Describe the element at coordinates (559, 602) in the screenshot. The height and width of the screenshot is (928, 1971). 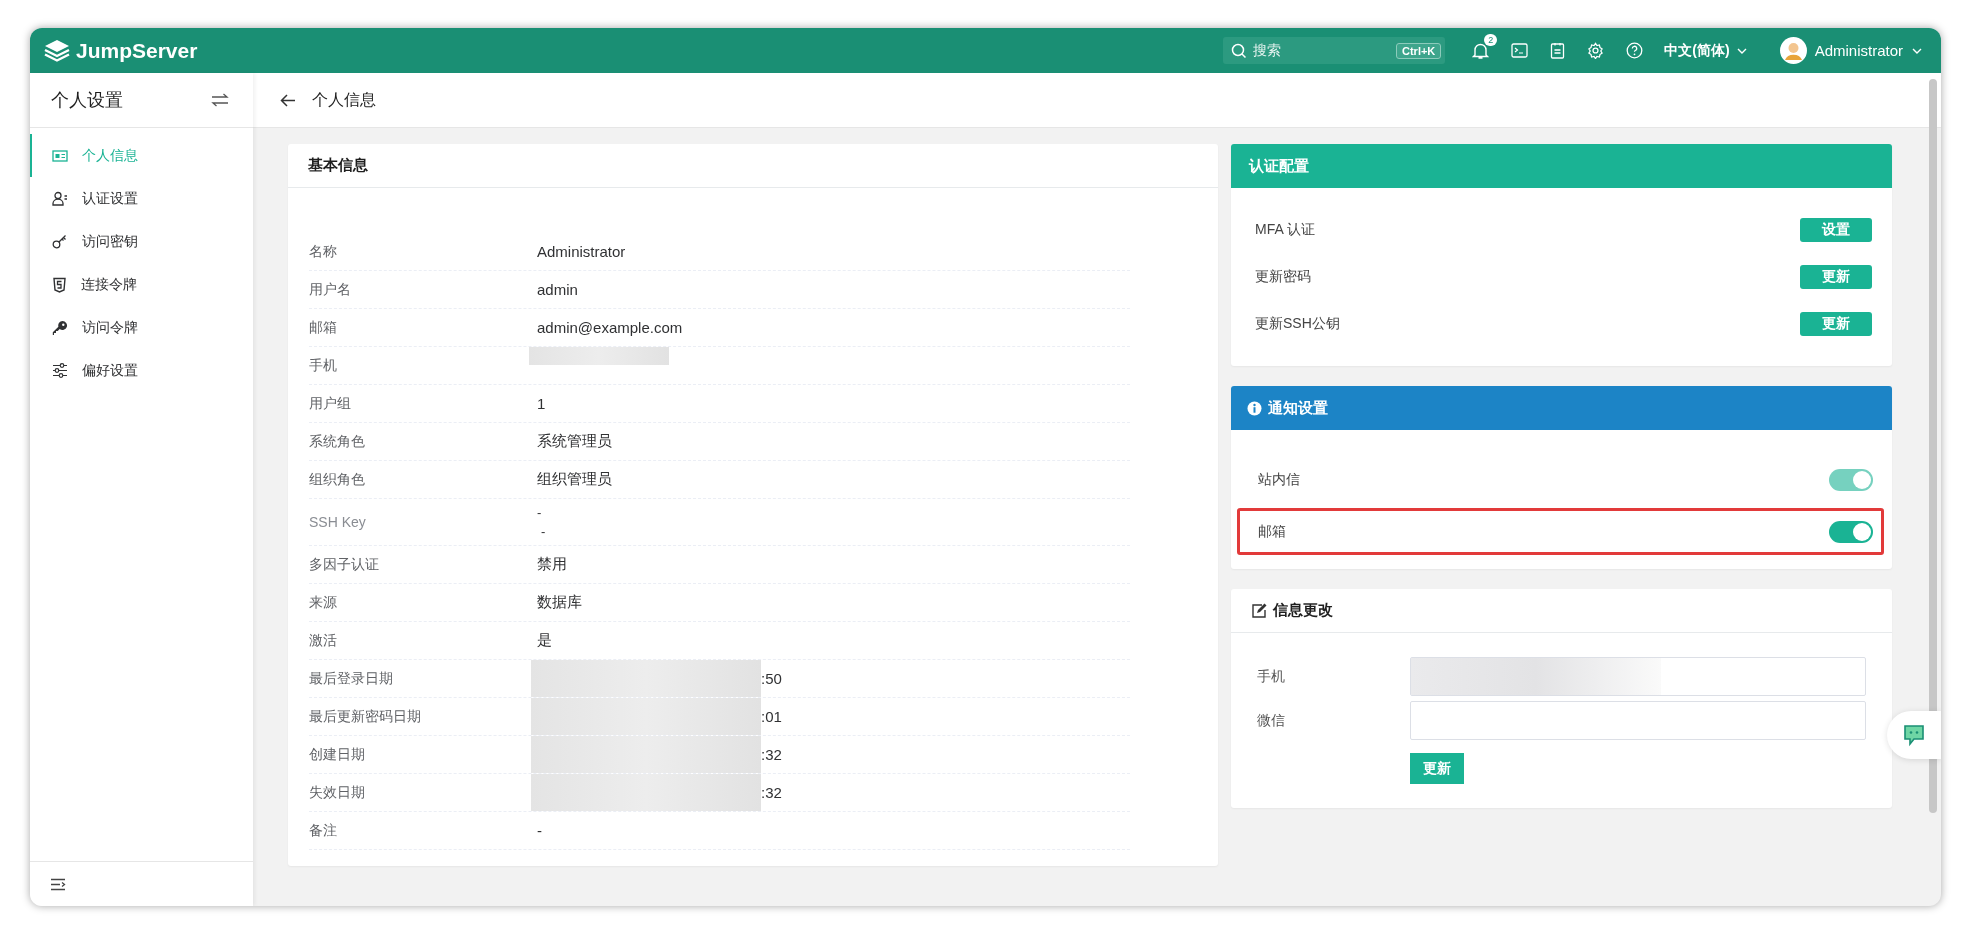
I see `table-cell: 数据库` at that location.